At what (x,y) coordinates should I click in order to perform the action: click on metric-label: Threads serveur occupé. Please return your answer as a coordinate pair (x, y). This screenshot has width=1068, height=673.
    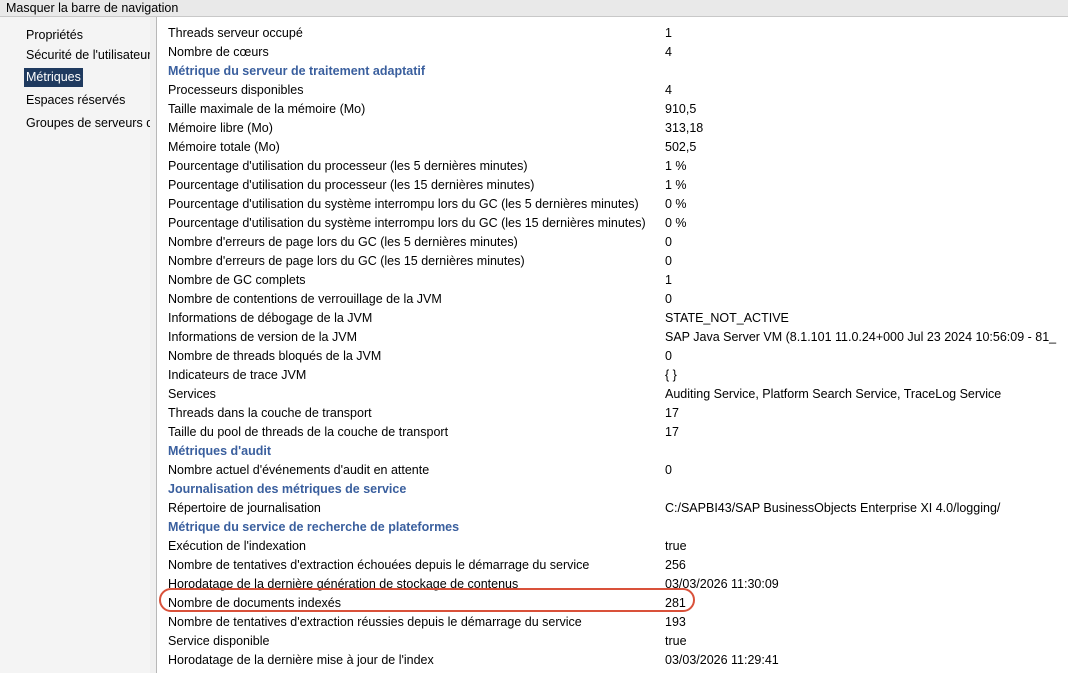
    Looking at the image, I should click on (235, 33).